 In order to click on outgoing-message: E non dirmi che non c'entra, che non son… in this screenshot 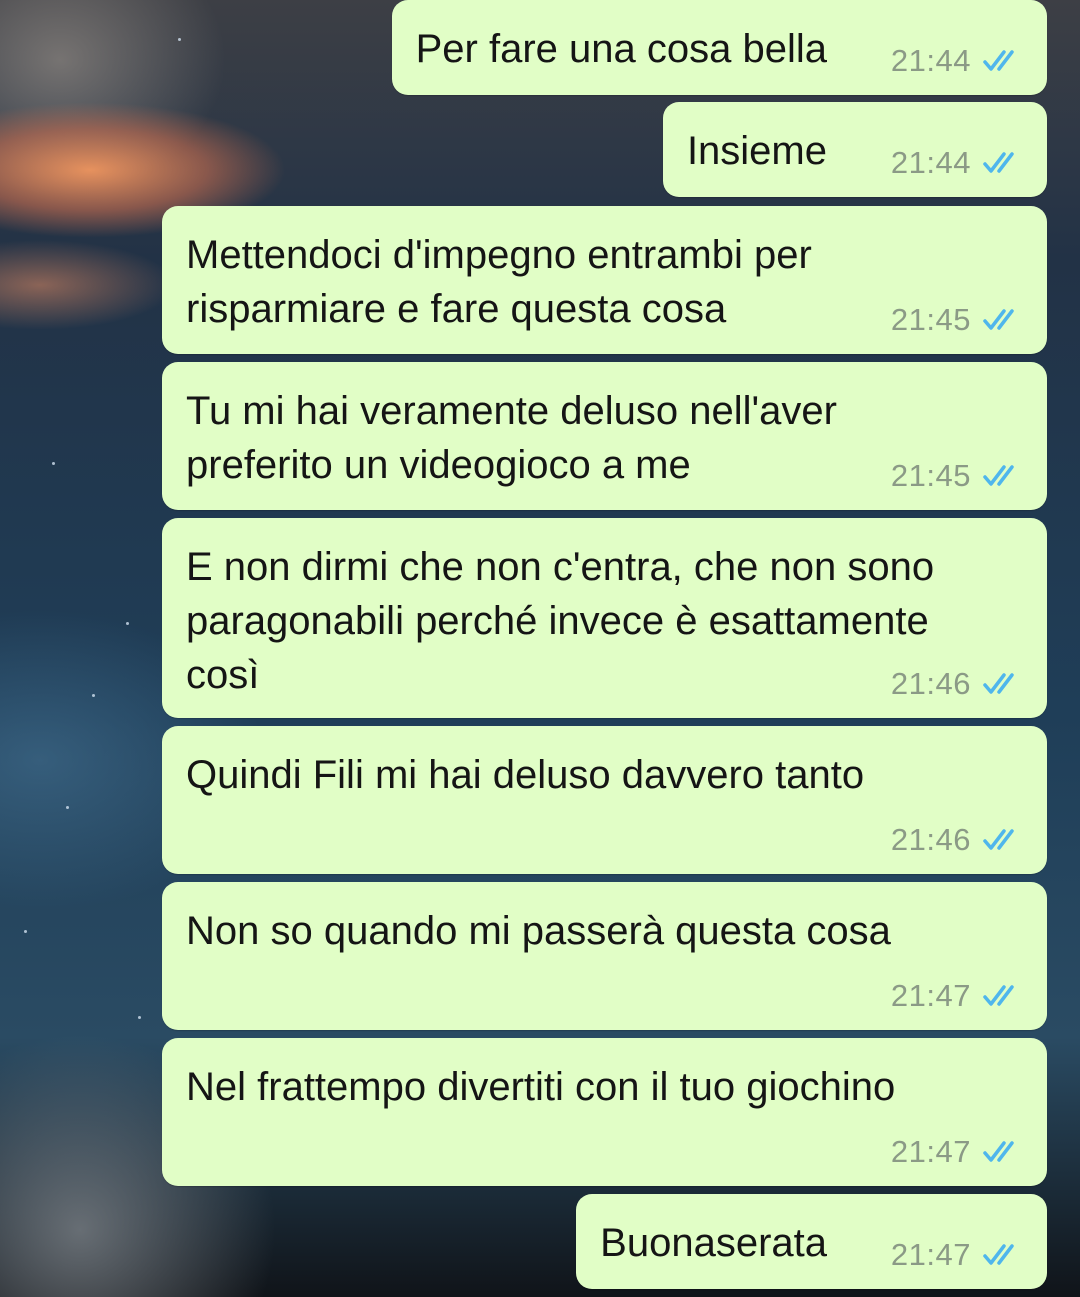, I will do `click(604, 618)`.